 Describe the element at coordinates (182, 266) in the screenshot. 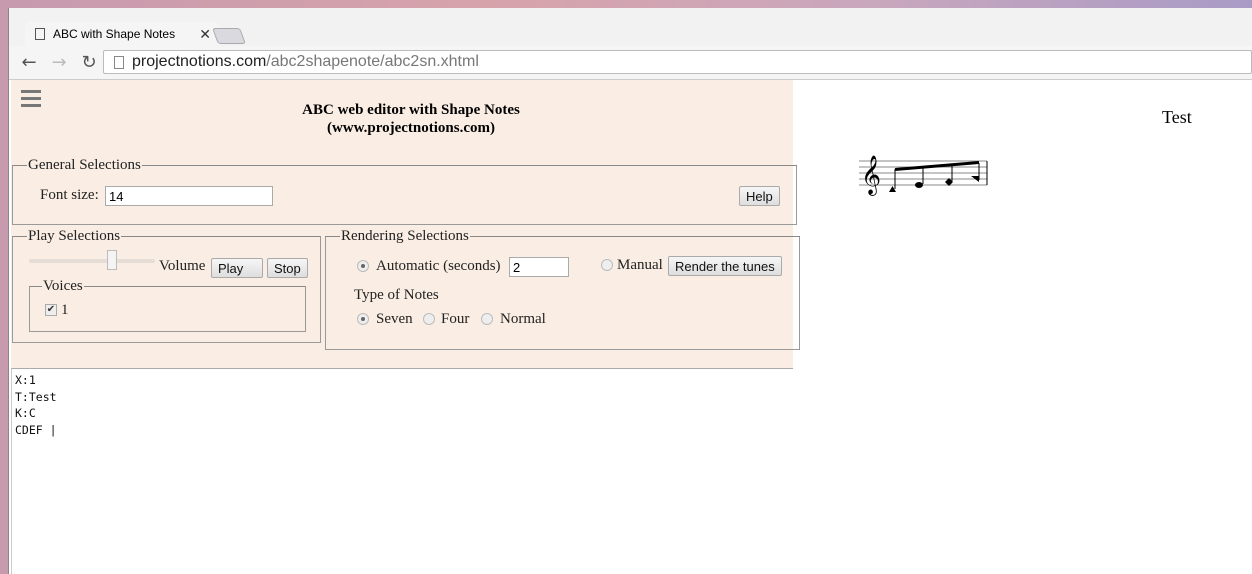

I see `volume-label: Volume` at that location.